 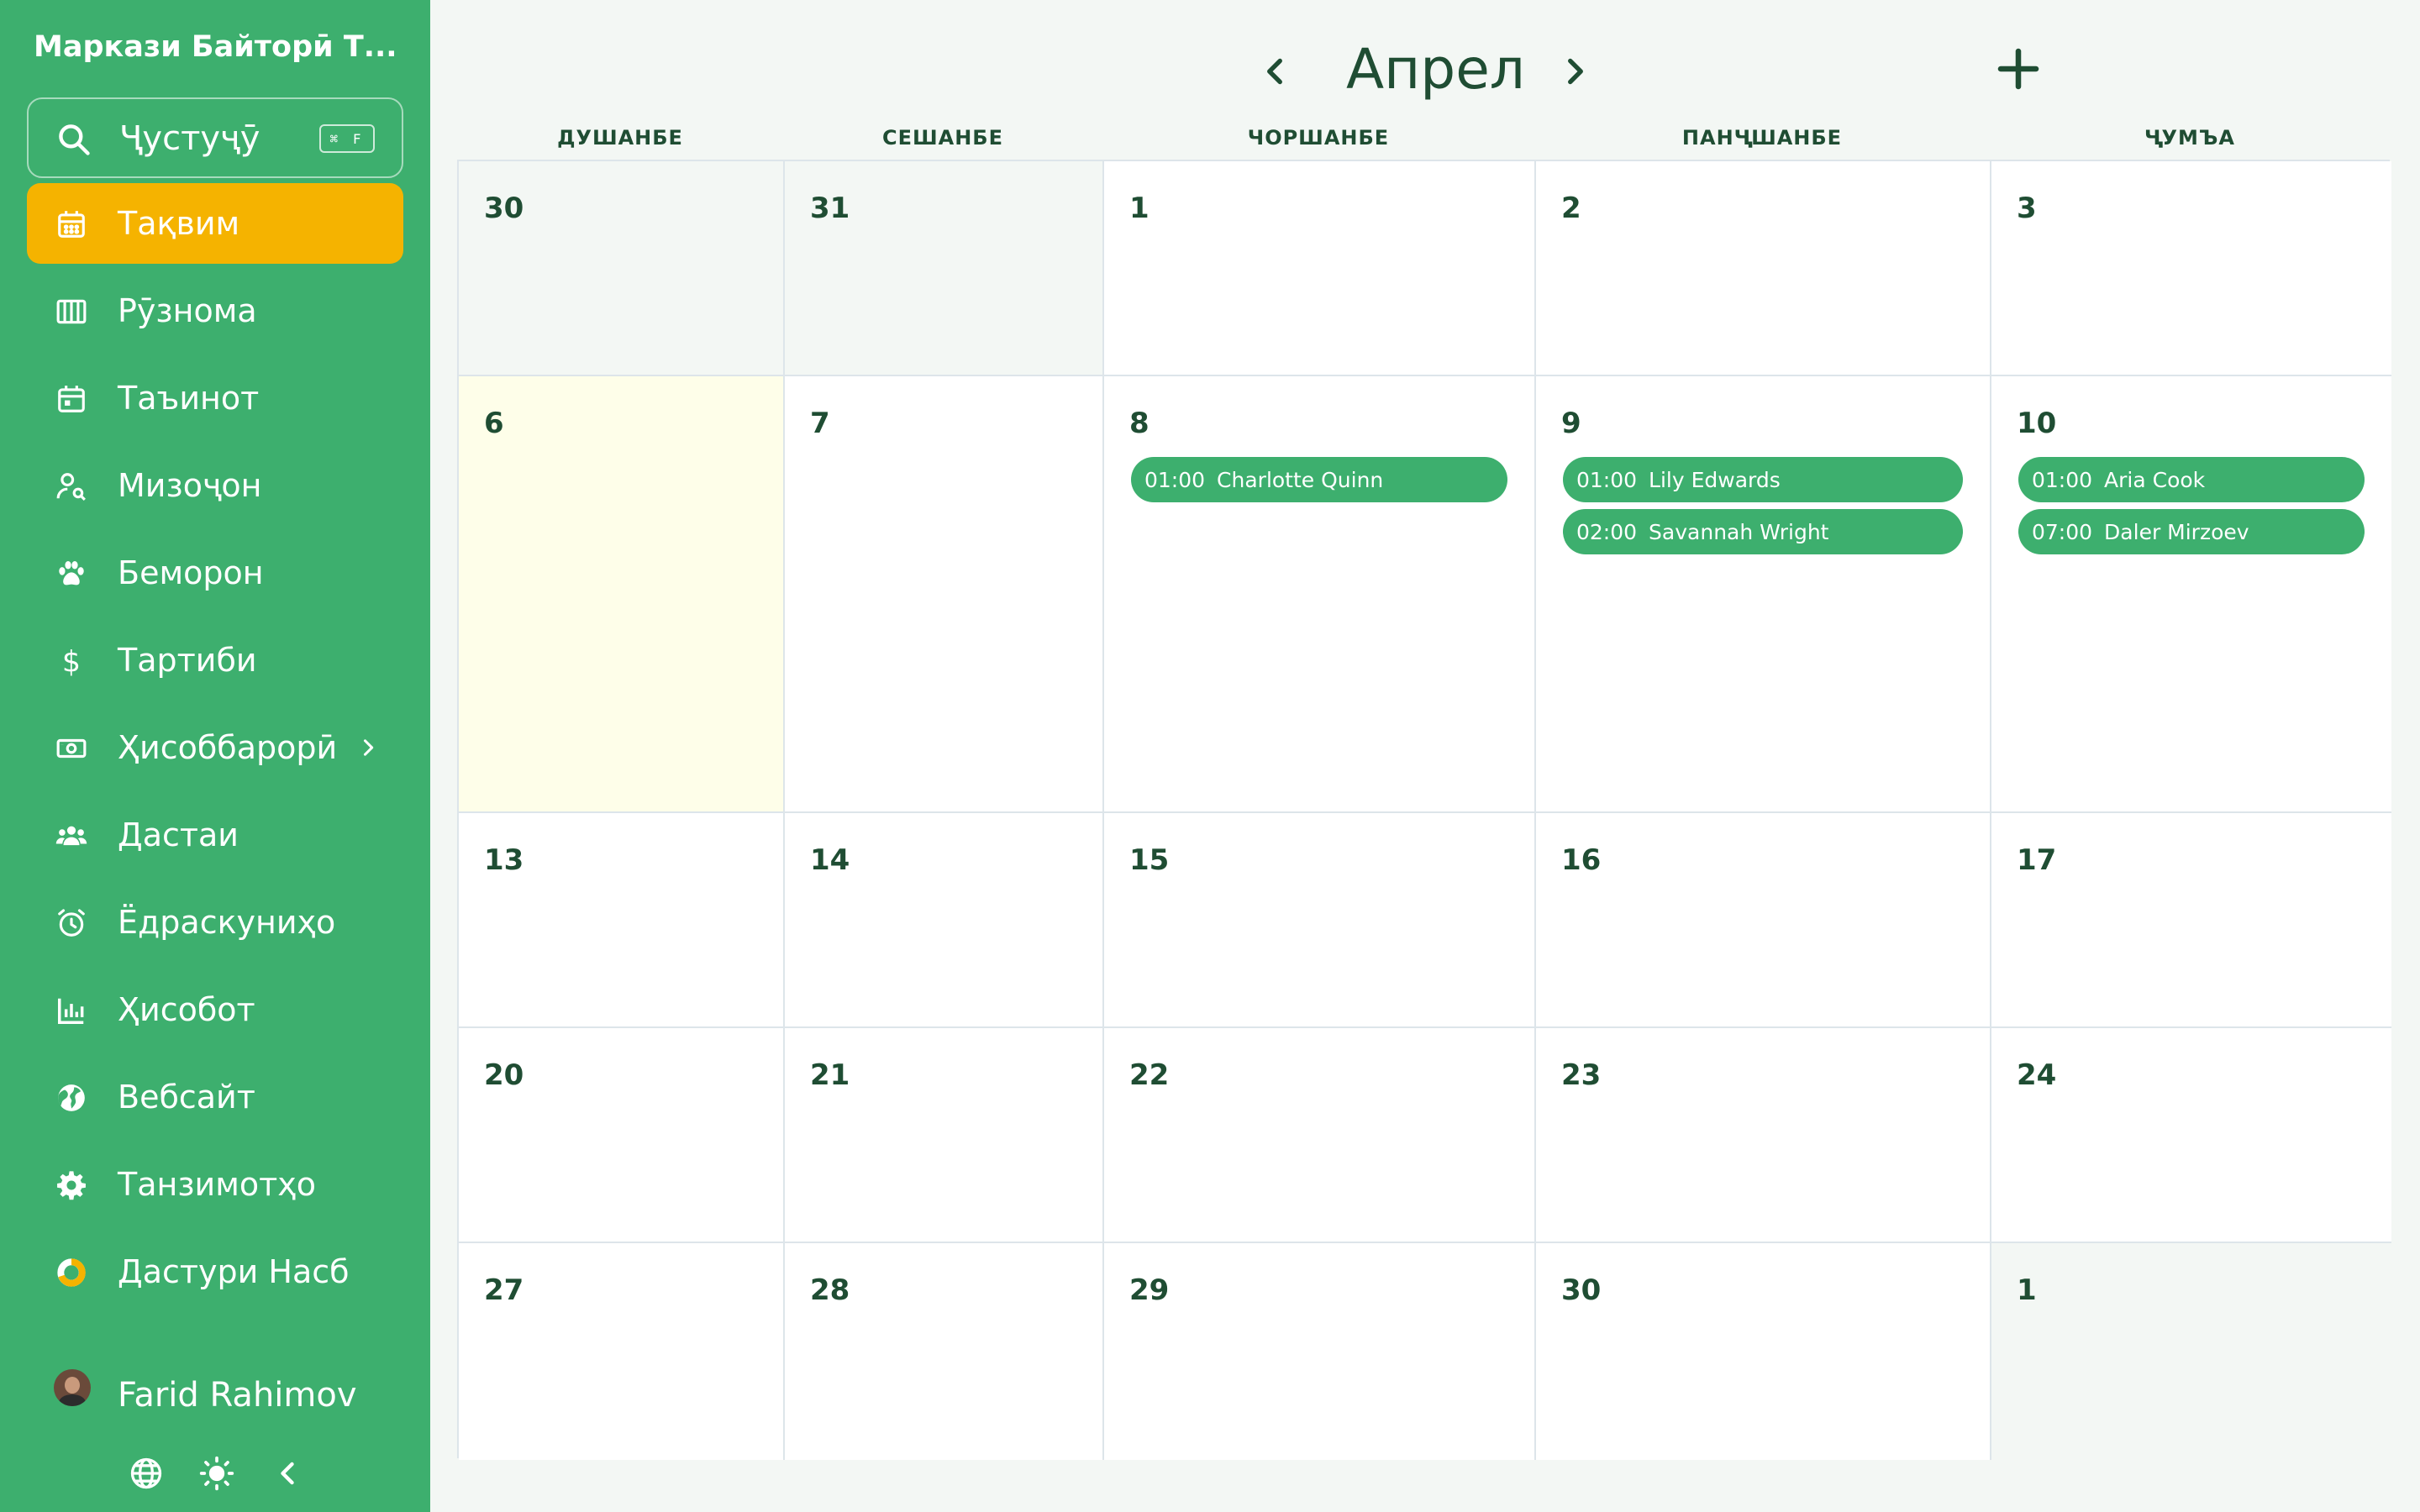 I want to click on sidebar-item-setup-guide: Дастури Насб, so click(x=215, y=1271).